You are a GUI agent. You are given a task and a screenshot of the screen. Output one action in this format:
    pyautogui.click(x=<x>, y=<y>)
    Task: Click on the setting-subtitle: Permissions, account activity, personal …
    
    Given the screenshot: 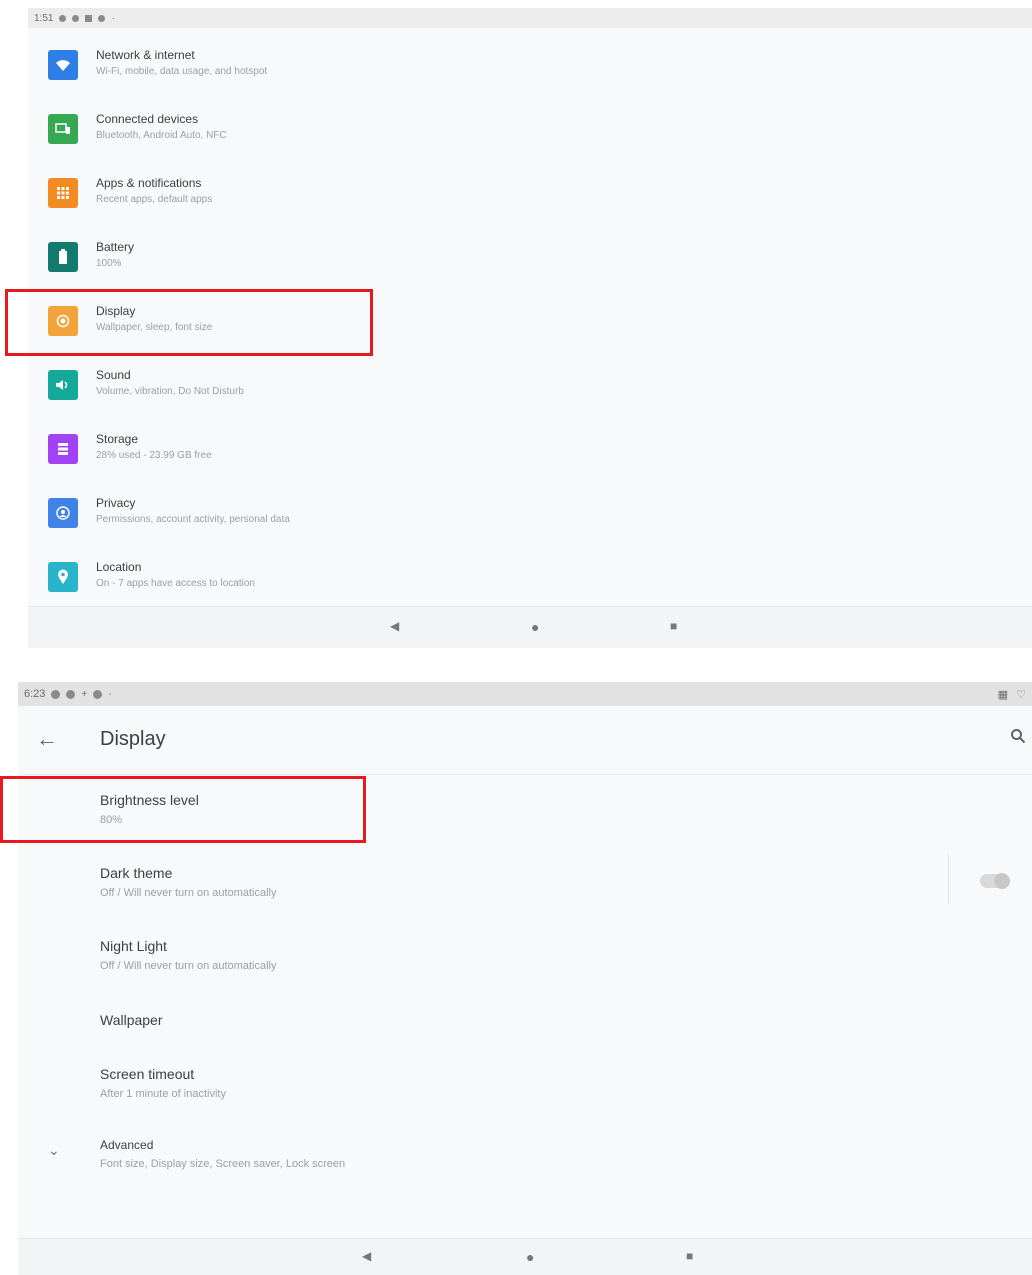 What is the action you would take?
    pyautogui.click(x=193, y=519)
    